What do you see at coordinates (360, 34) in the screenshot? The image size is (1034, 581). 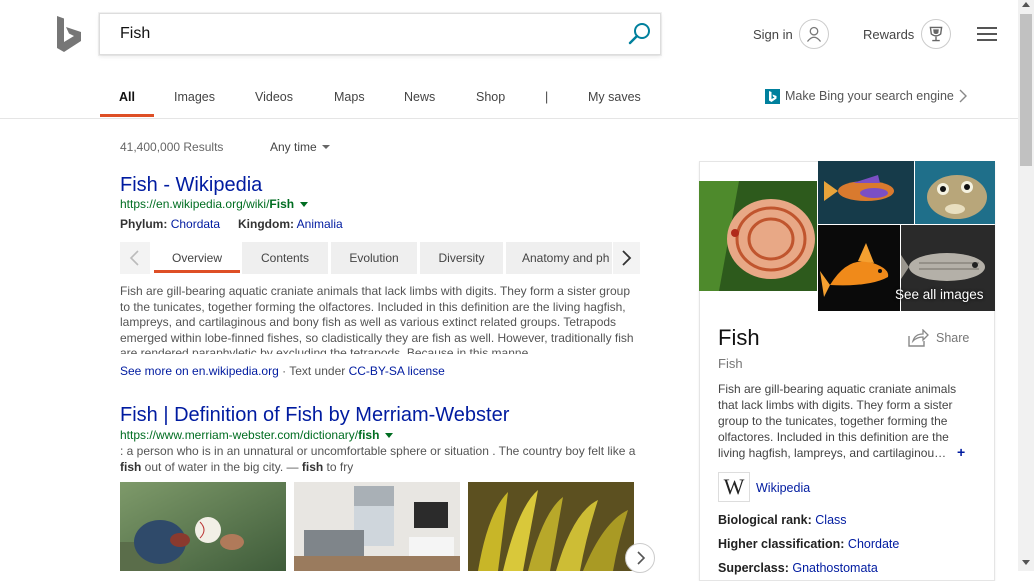 I see `search-input` at bounding box center [360, 34].